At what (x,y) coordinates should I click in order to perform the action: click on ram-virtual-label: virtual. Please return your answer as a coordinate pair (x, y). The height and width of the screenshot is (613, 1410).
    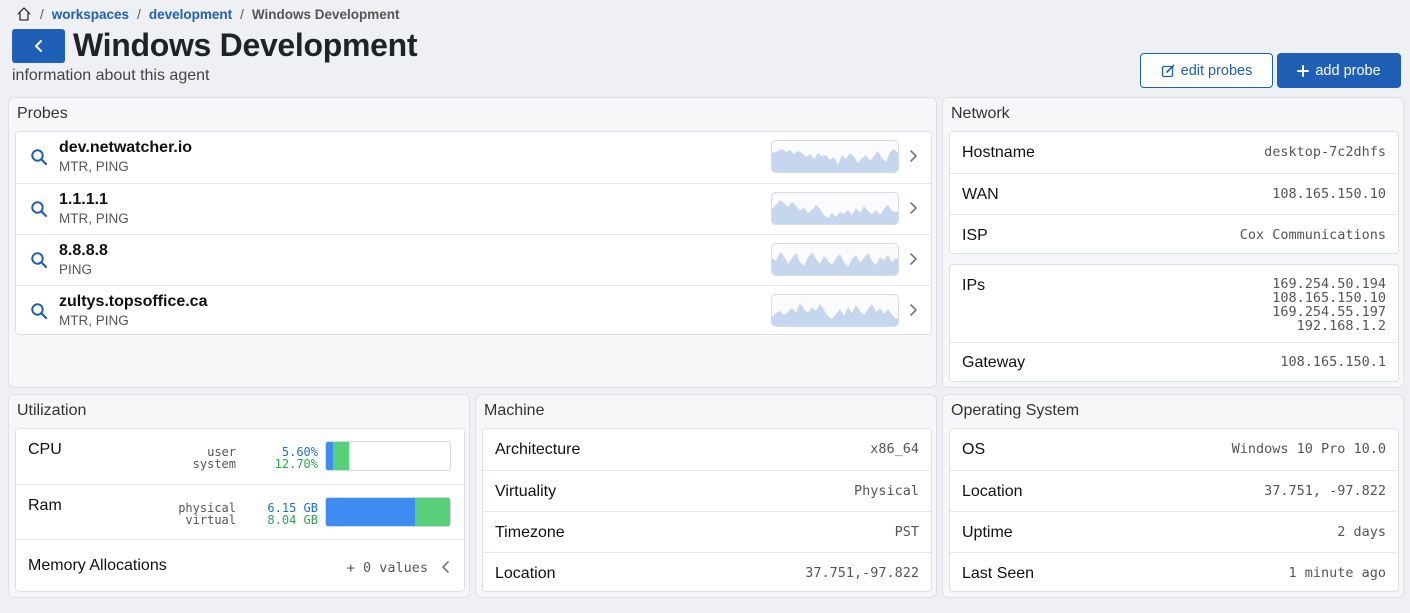
    Looking at the image, I should click on (210, 520).